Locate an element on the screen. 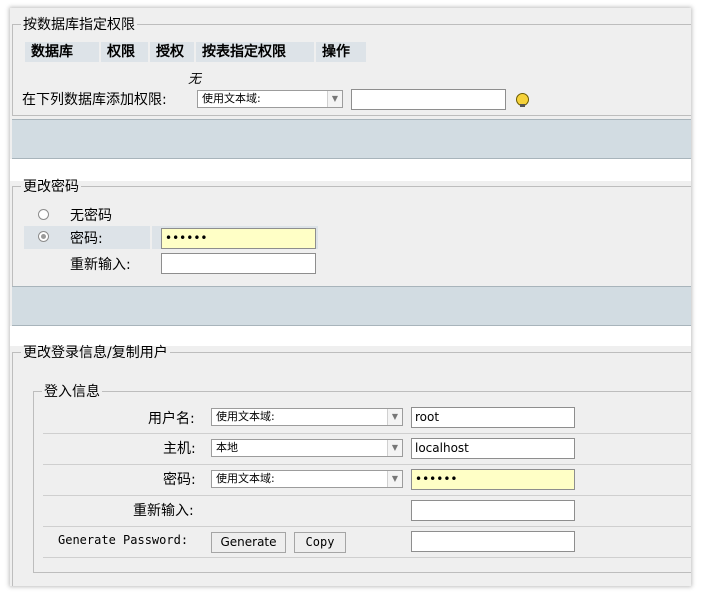 This screenshot has height=597, width=705. username-select: 使用文本域: ▼ is located at coordinates (307, 417).